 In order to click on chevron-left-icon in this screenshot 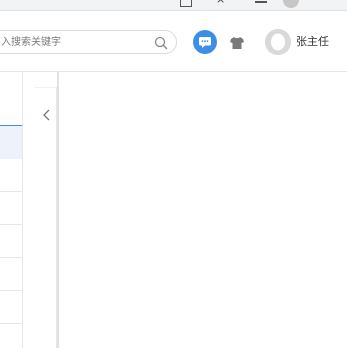, I will do `click(47, 115)`.